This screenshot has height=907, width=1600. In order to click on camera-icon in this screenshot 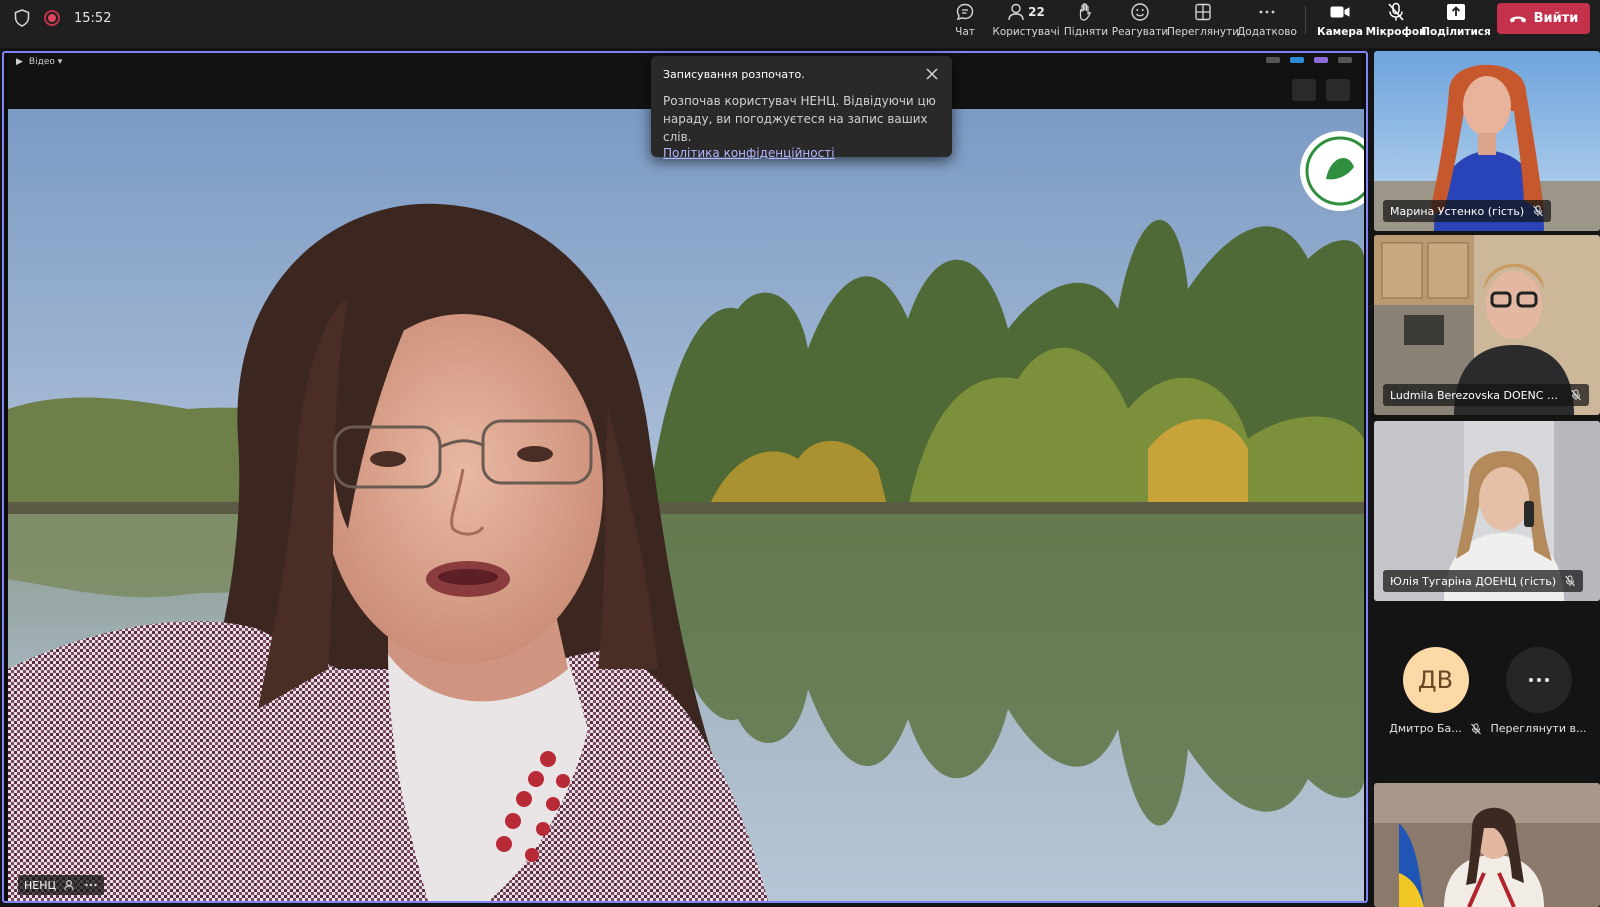, I will do `click(1340, 12)`.